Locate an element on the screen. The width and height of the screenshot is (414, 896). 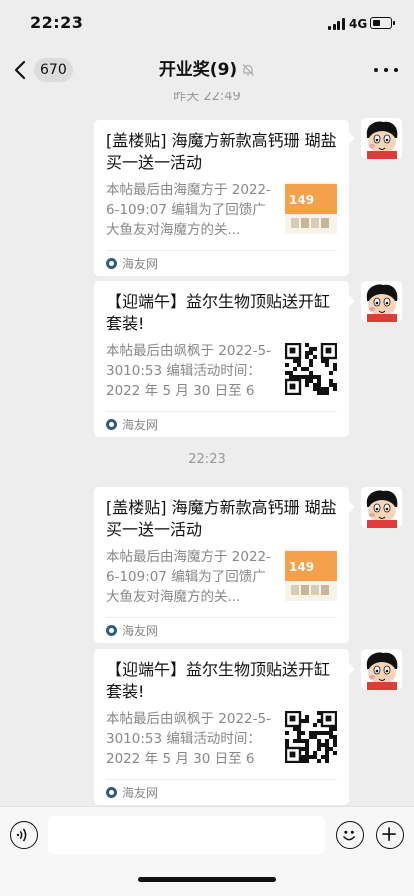
mute-bell-icon is located at coordinates (248, 70).